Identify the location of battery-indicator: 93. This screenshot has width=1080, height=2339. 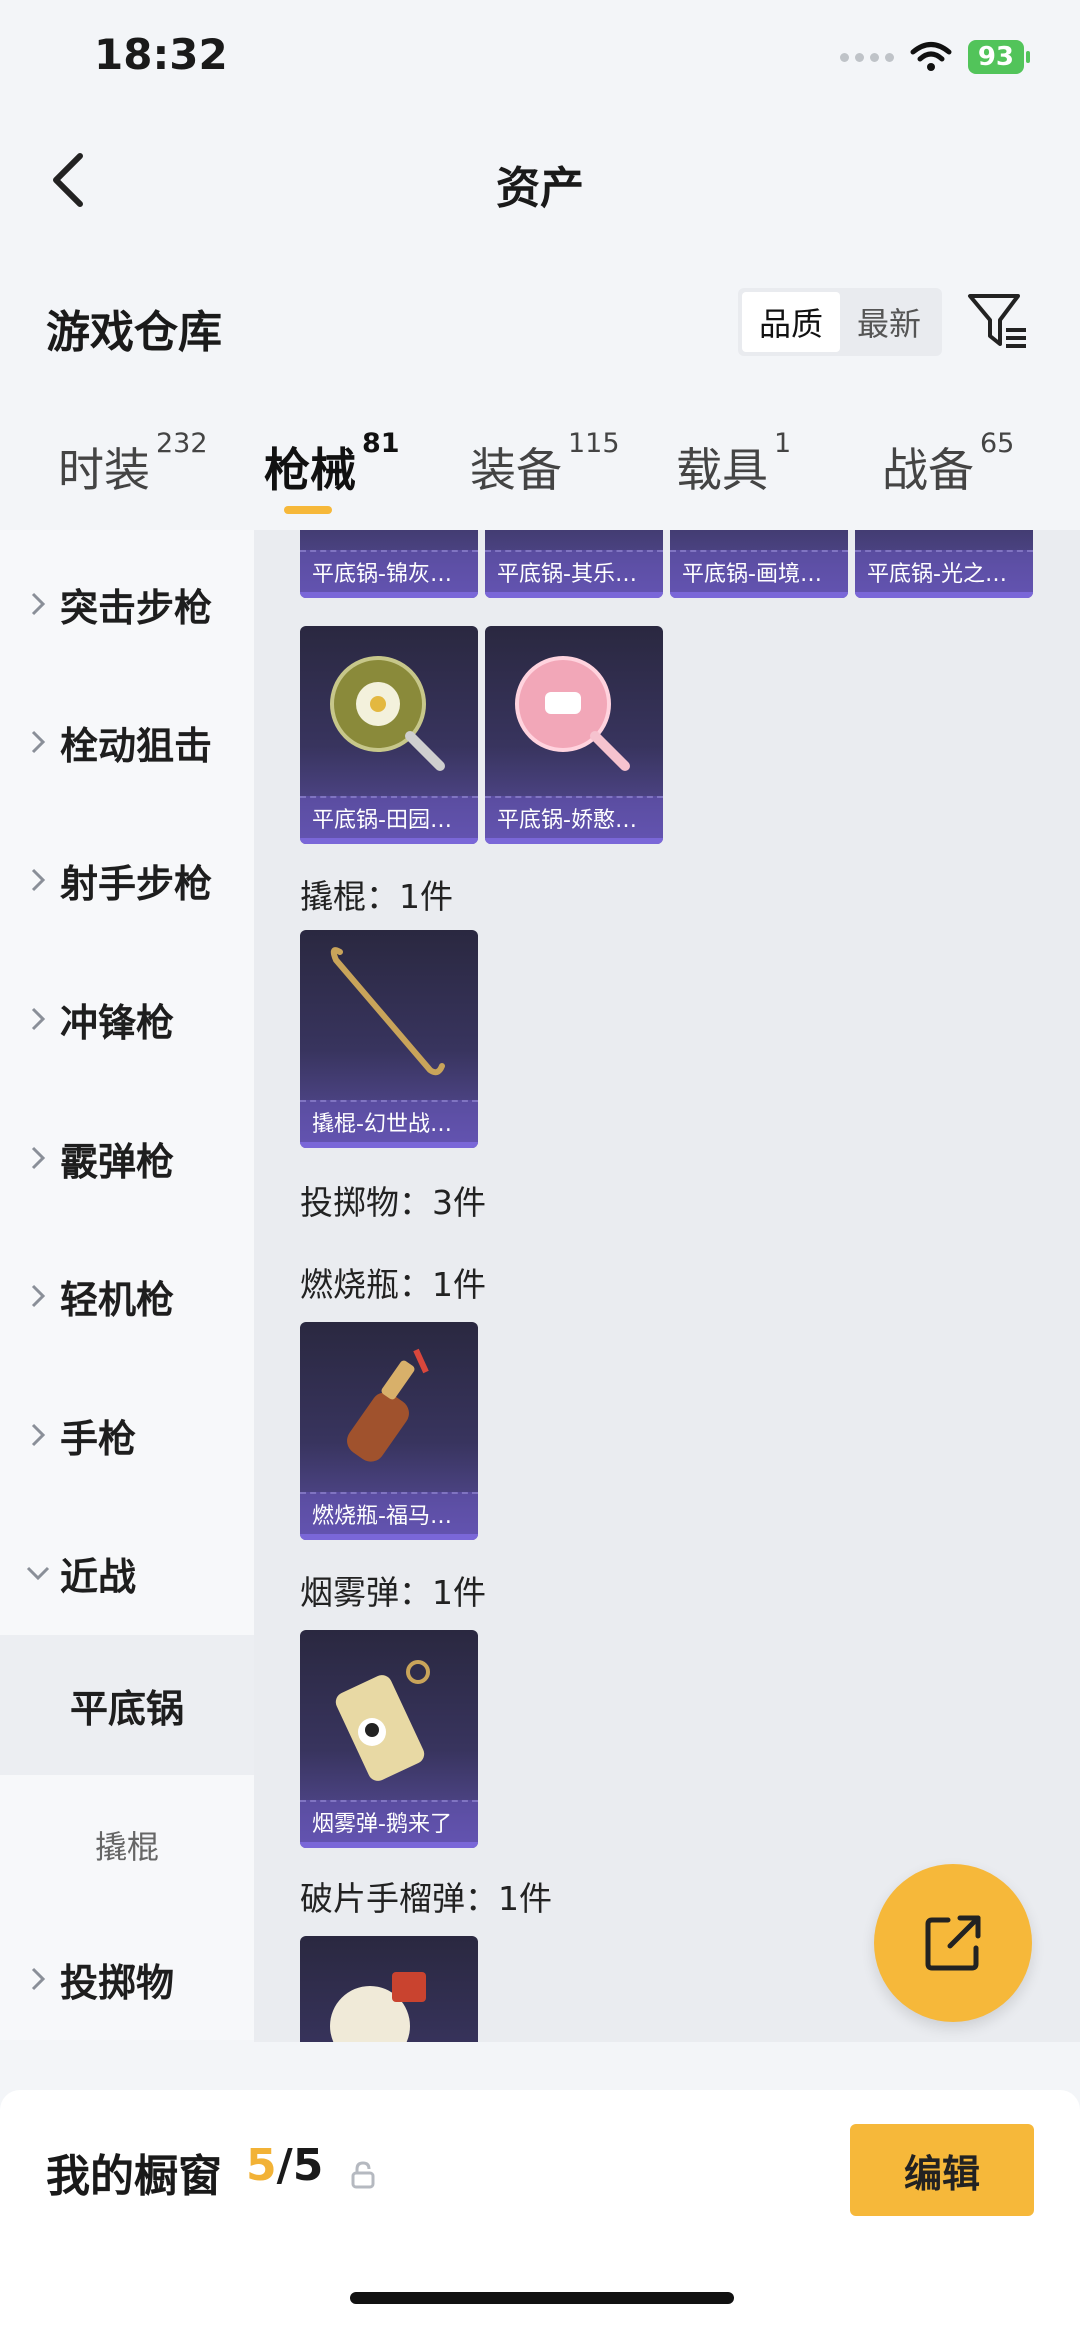
(999, 57).